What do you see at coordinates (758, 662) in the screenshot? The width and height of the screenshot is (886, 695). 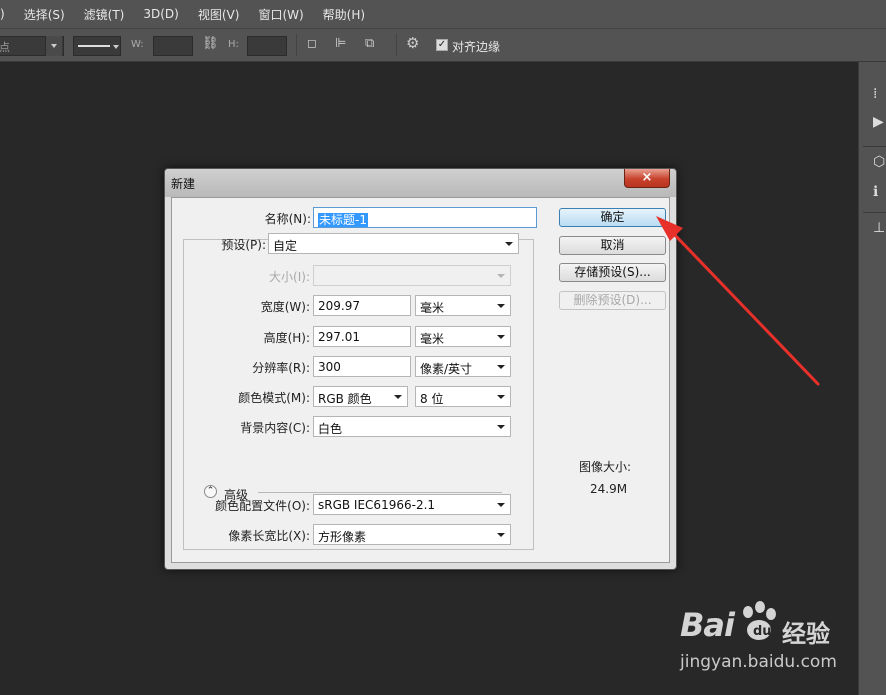 I see `watermark-url: jingyan.baidu.com` at bounding box center [758, 662].